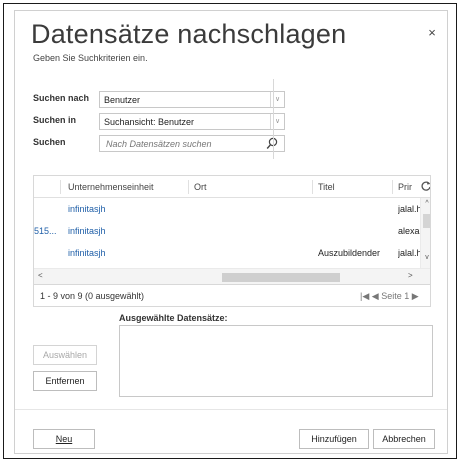 The image size is (460, 462). I want to click on form-divider, so click(273, 119).